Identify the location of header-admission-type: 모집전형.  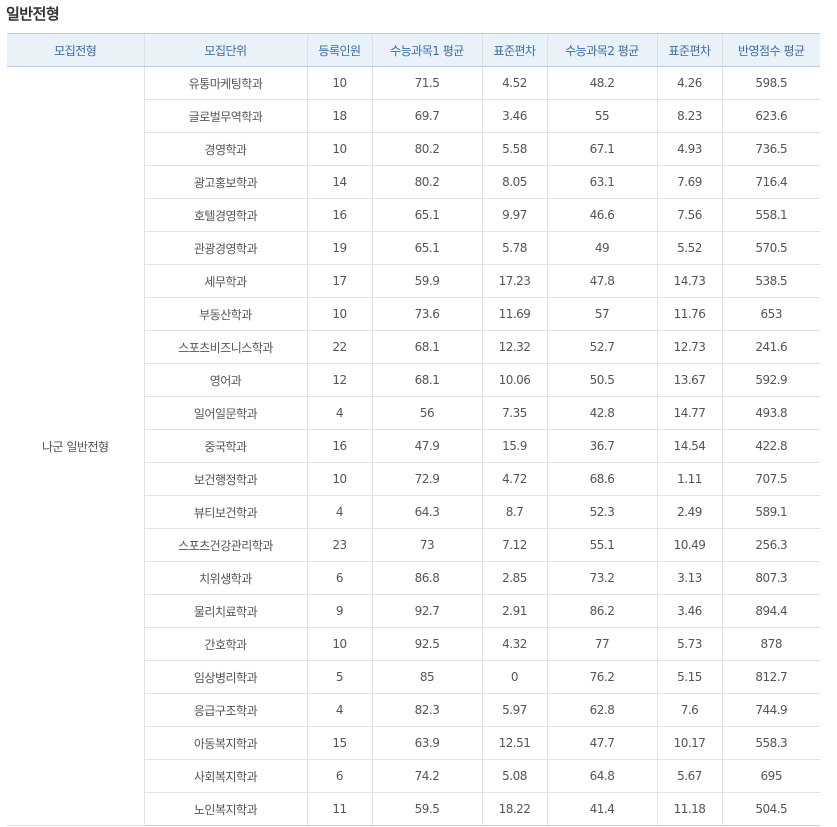
(75, 50).